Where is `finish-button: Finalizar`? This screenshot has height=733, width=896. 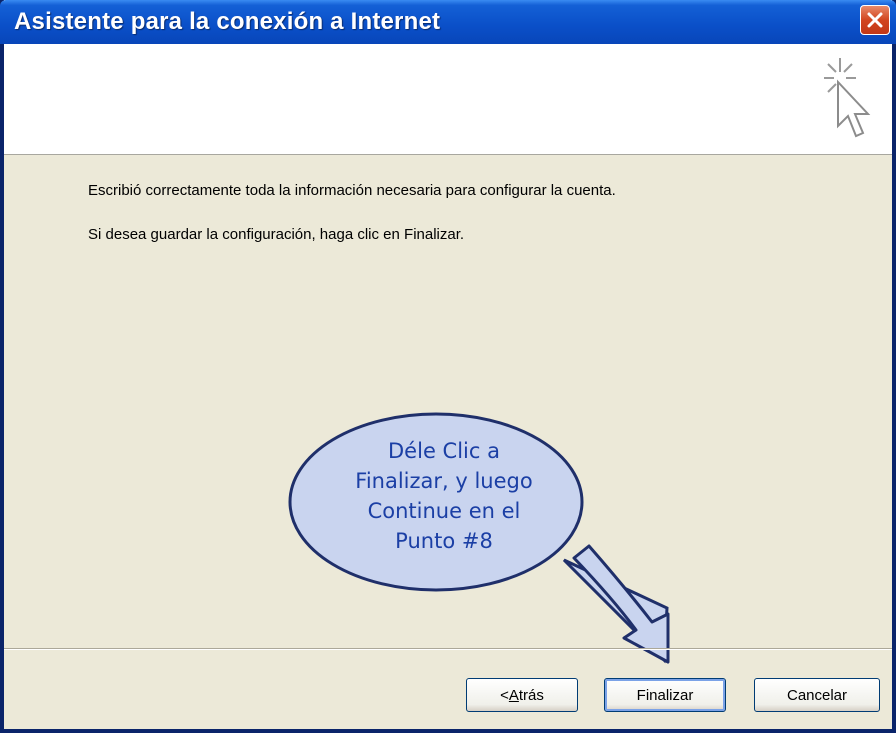 finish-button: Finalizar is located at coordinates (665, 695).